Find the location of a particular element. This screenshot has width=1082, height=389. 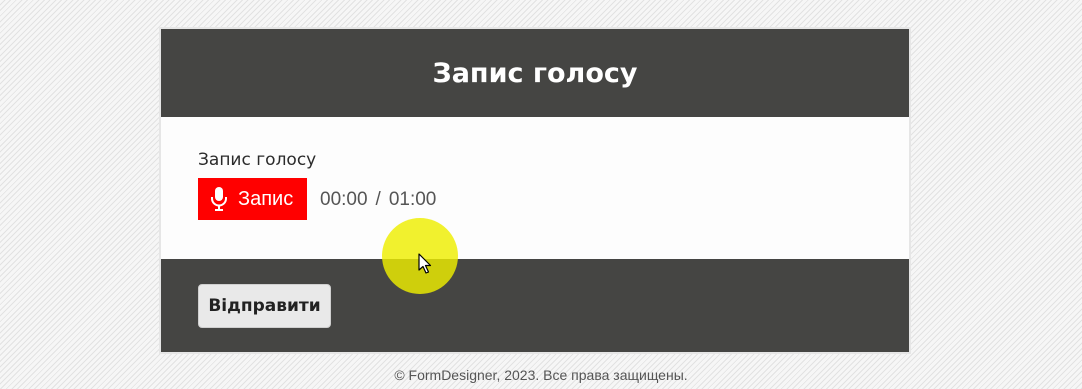

recording-timer: 00:00 / 01:00 is located at coordinates (378, 200).